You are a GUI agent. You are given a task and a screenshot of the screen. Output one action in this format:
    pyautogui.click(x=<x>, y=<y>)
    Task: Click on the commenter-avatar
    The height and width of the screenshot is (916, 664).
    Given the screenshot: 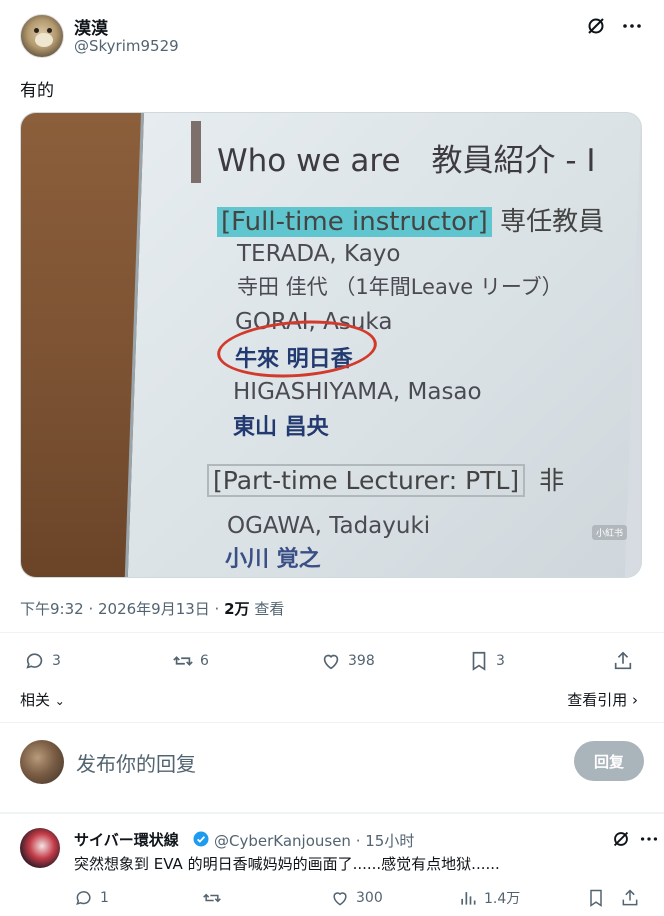 What is the action you would take?
    pyautogui.click(x=40, y=848)
    